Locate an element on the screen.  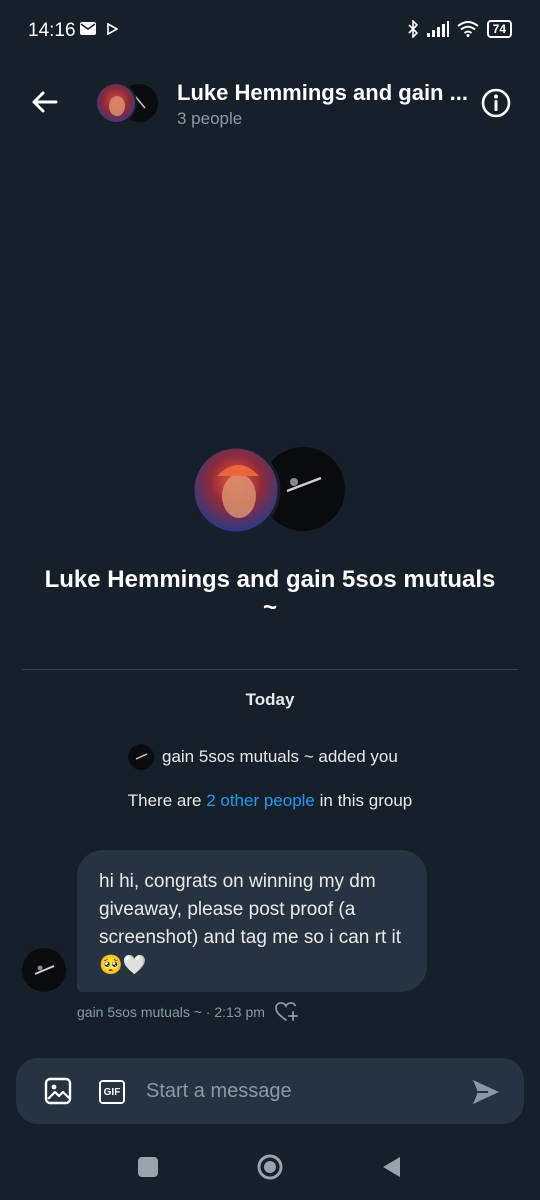
back-arrow-icon is located at coordinates (44, 102).